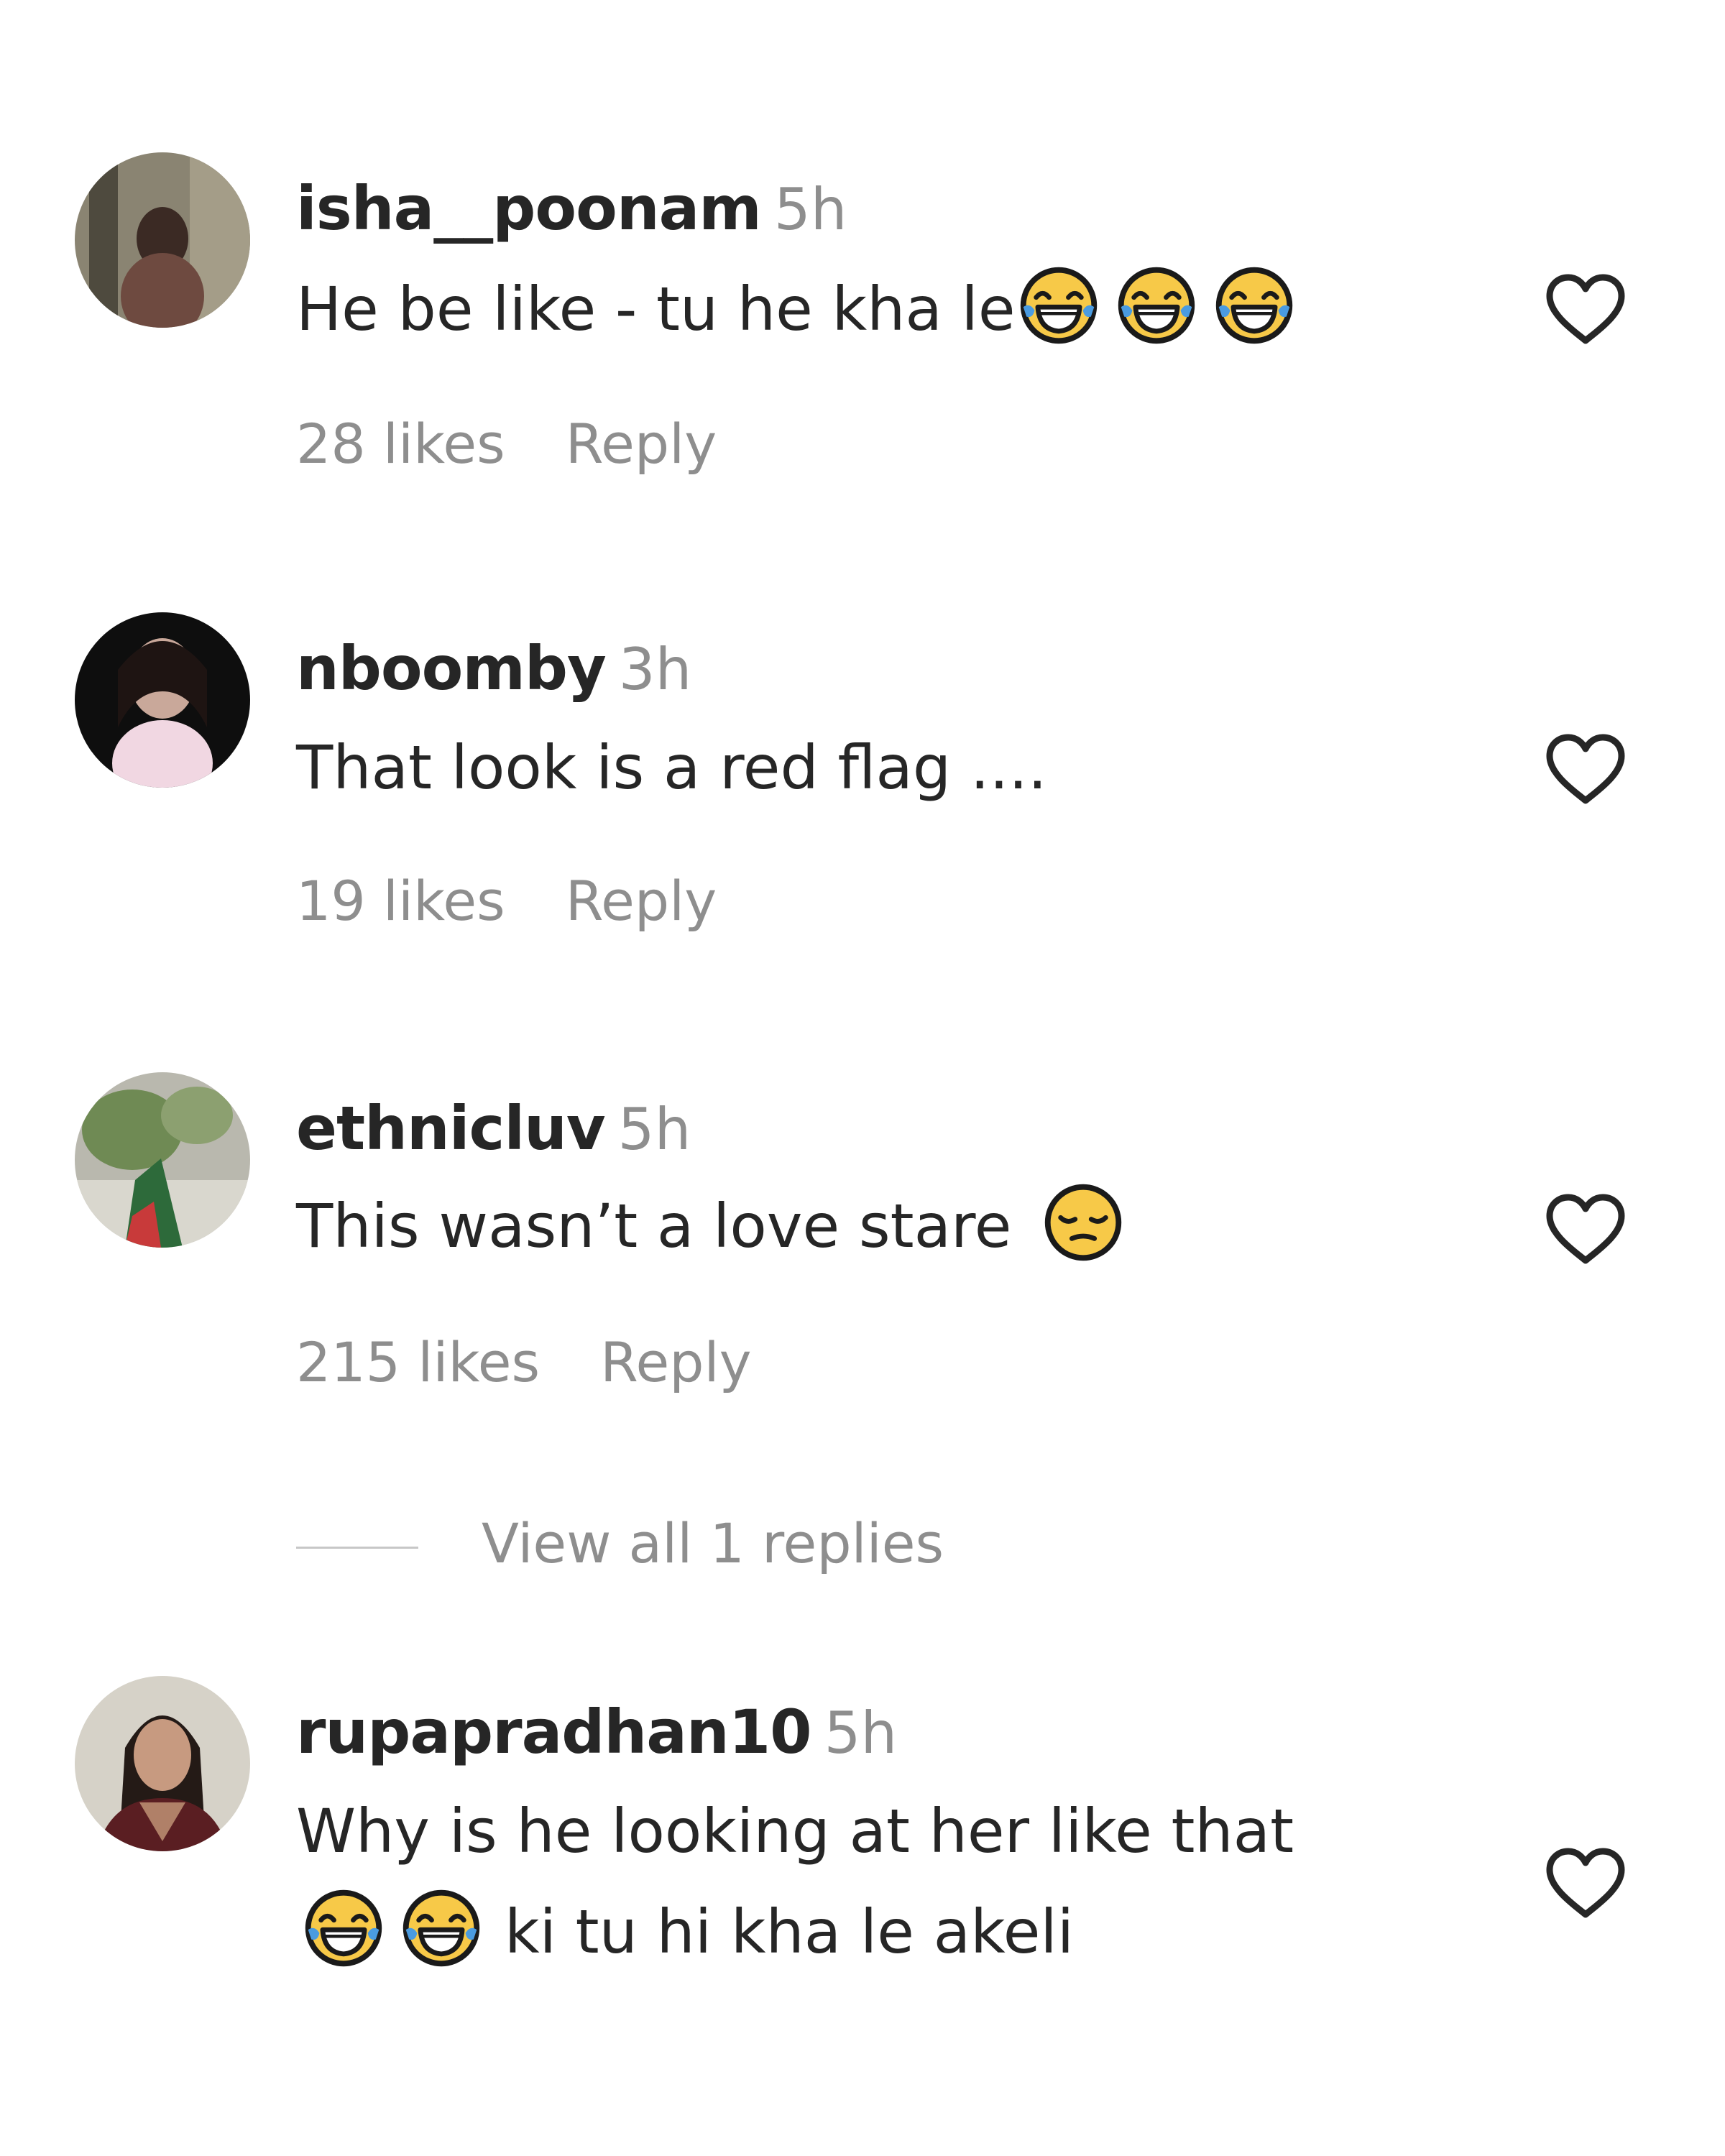  I want to click on comment-text: Why is he looking at her like that, so click(795, 1831).